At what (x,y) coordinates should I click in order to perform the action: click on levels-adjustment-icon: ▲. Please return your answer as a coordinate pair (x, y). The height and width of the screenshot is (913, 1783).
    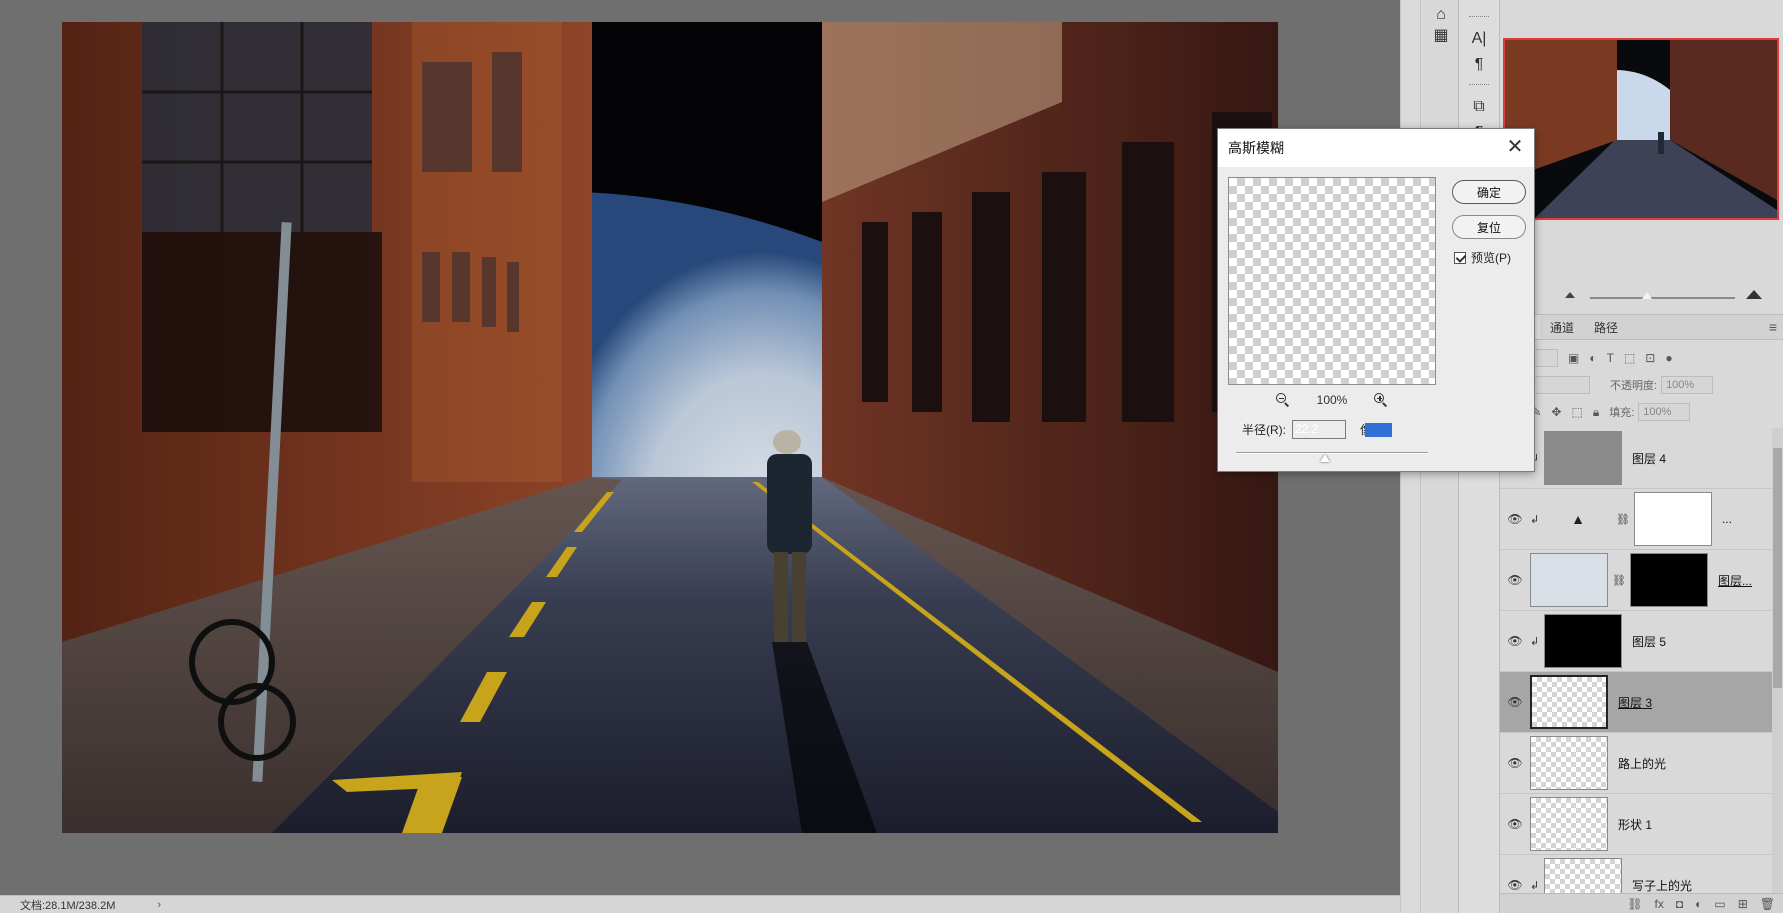
    Looking at the image, I should click on (1578, 519).